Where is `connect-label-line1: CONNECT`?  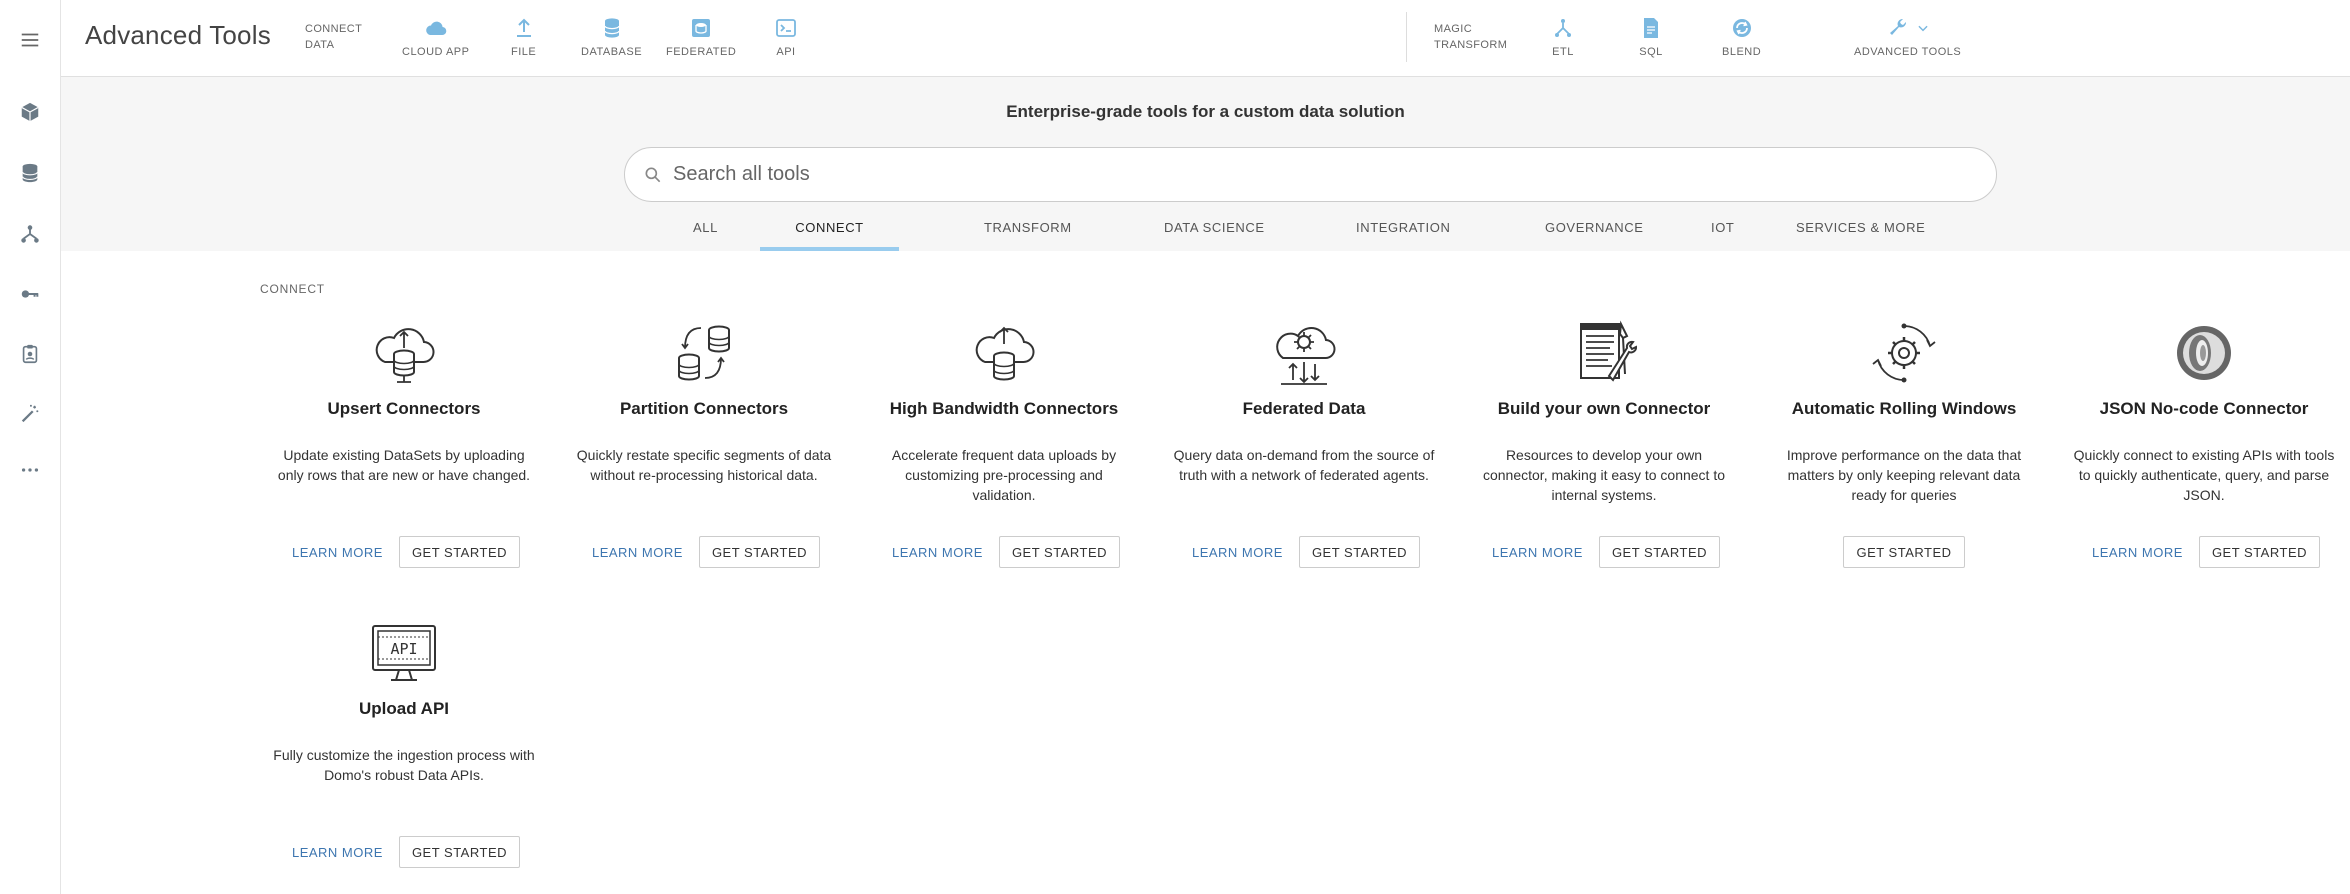
connect-label-line1: CONNECT is located at coordinates (334, 29).